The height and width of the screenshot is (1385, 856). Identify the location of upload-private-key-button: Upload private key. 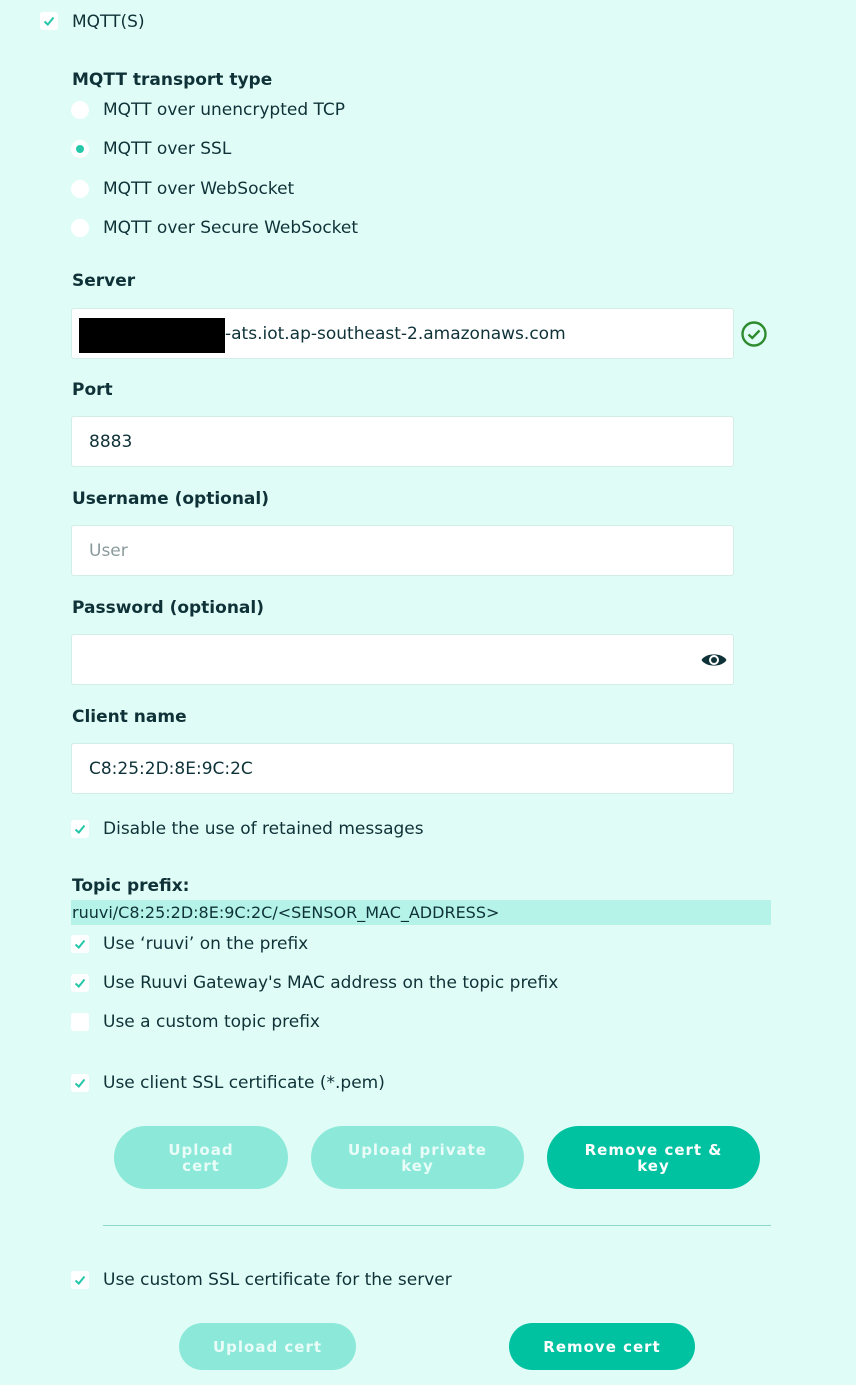
(417, 1157).